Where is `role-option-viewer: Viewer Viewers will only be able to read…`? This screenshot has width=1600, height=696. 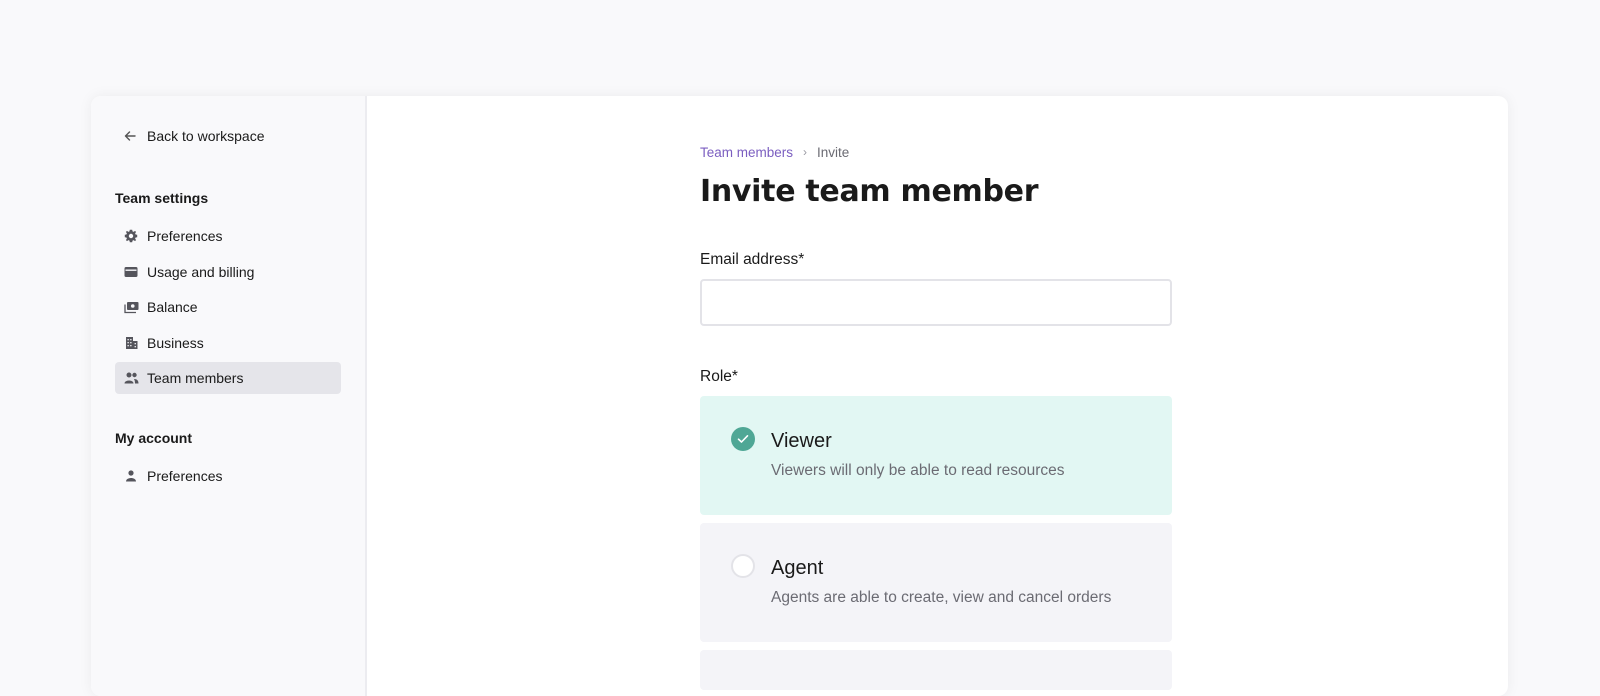 role-option-viewer: Viewer Viewers will only be able to read… is located at coordinates (936, 455).